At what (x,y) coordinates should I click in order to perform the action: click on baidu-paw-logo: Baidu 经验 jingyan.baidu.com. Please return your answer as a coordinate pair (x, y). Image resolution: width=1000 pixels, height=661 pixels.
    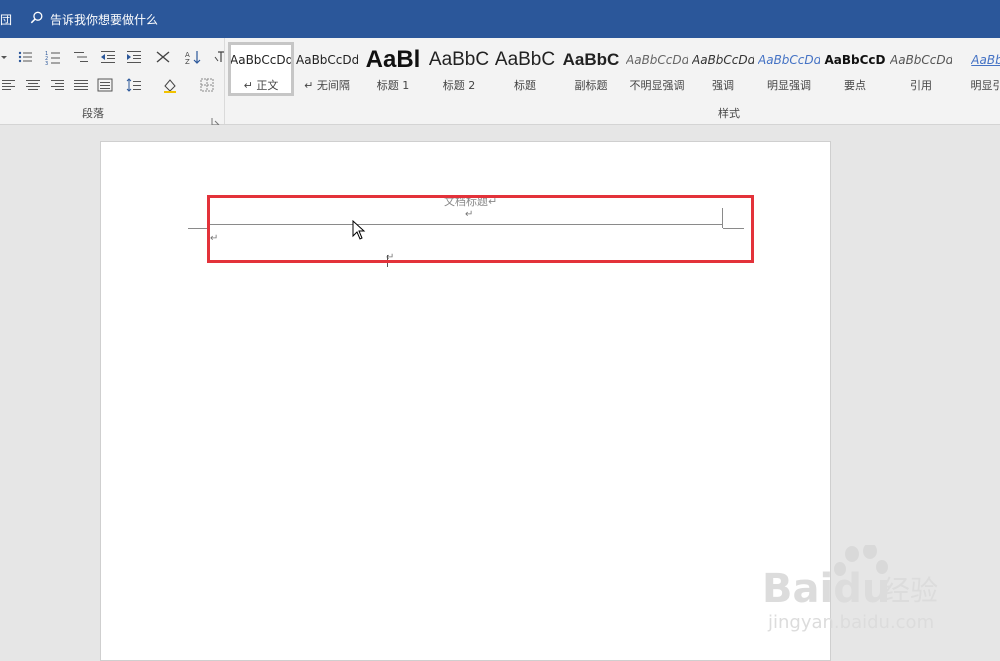
    Looking at the image, I should click on (860, 592).